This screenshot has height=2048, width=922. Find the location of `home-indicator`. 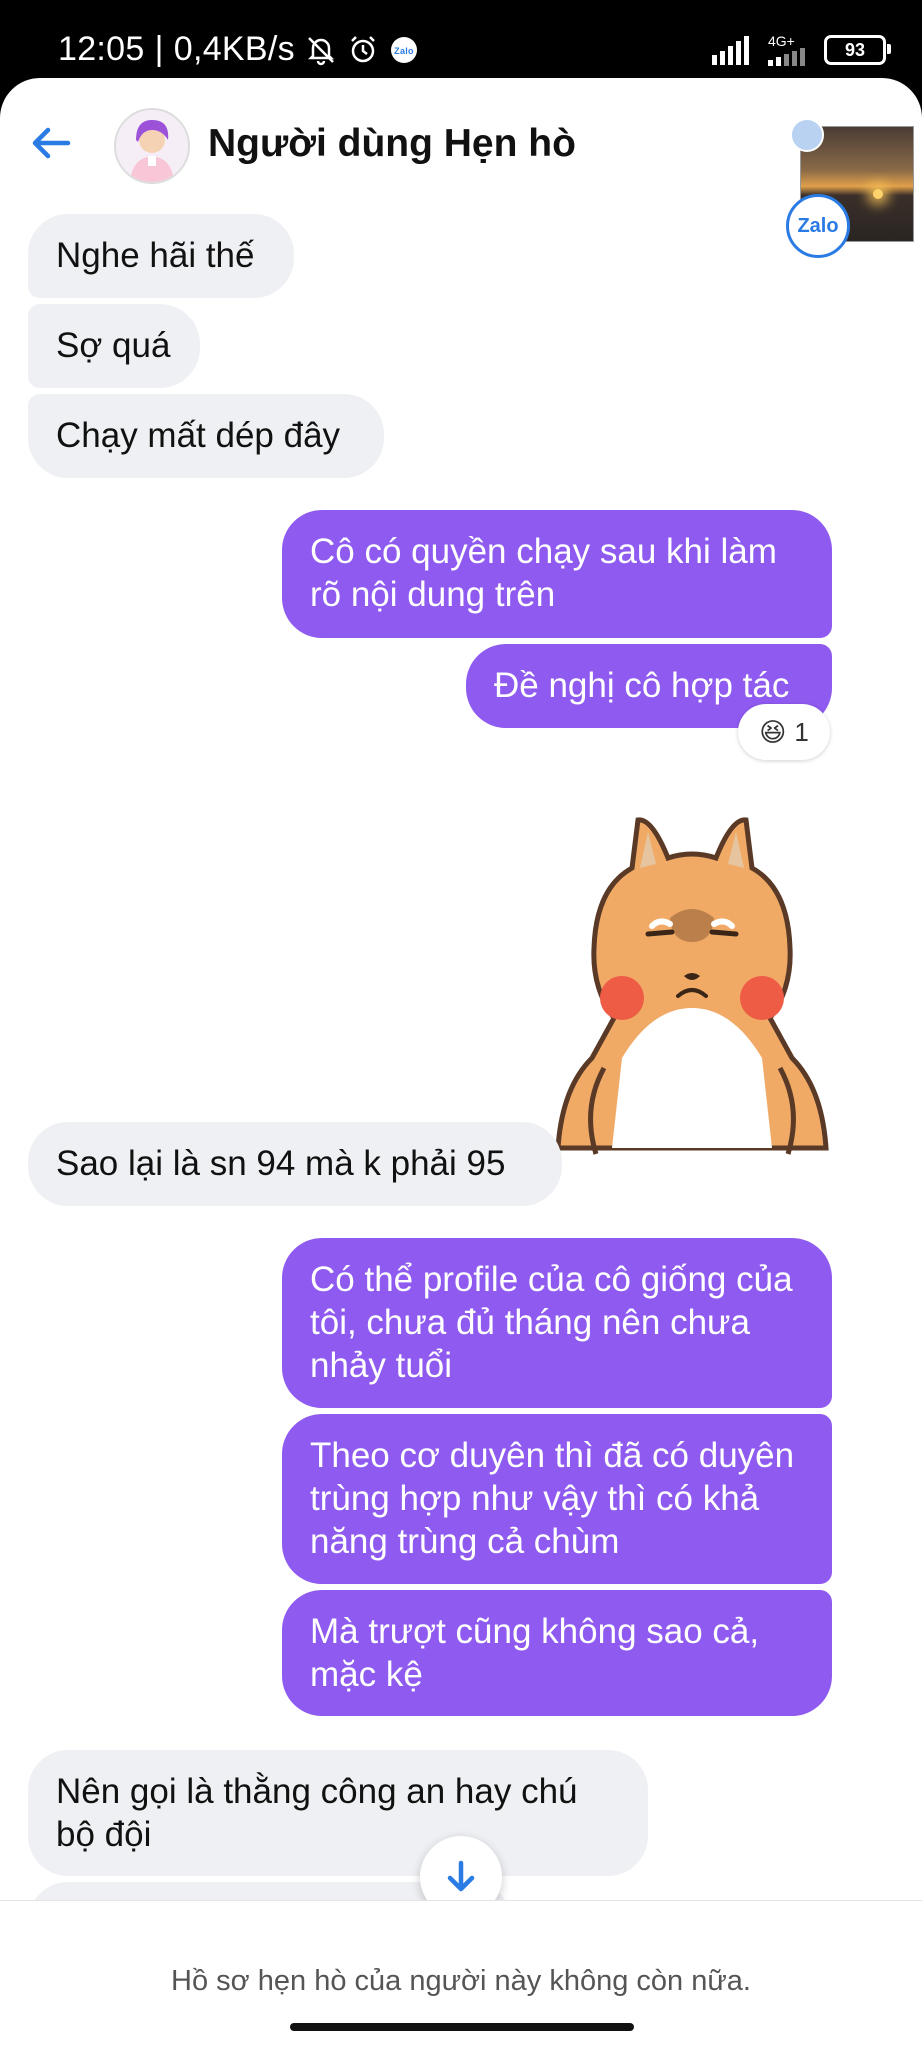

home-indicator is located at coordinates (462, 2027).